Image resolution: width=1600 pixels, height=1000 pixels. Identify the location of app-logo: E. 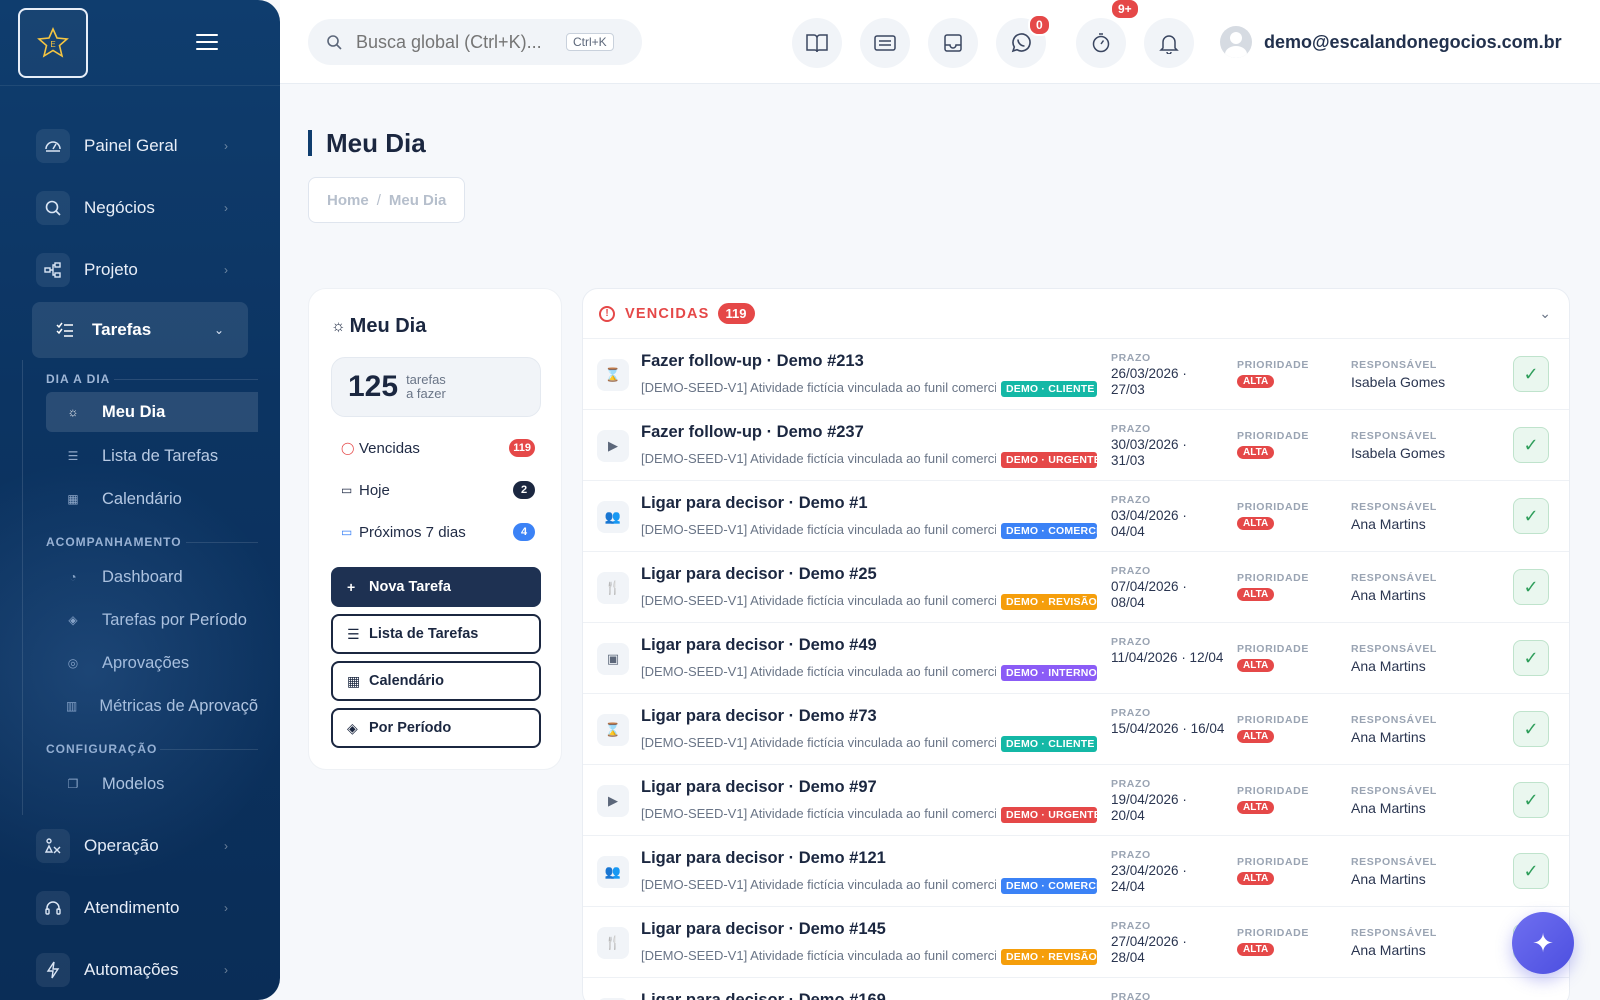
(53, 42).